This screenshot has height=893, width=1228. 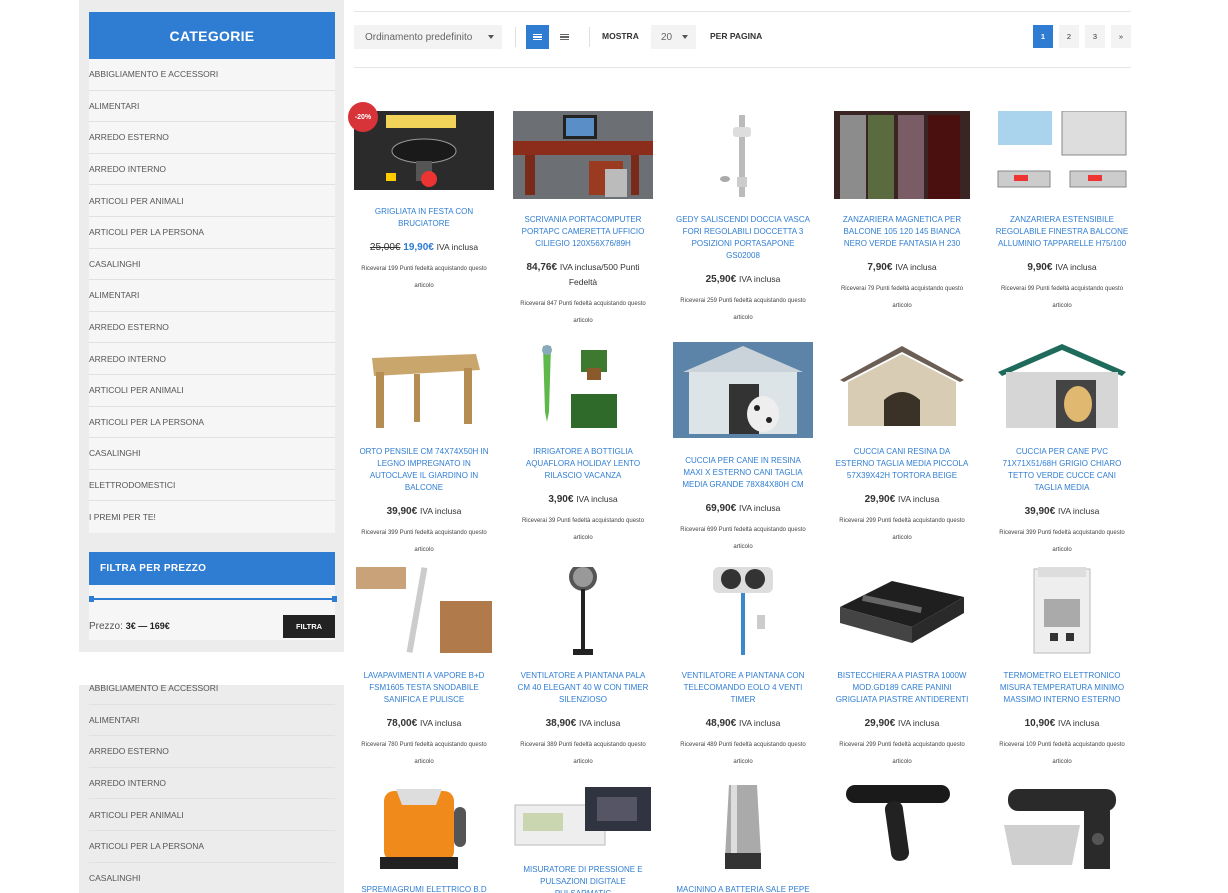 I want to click on category-link: ELETTRODOMESTICI, so click(x=212, y=486).